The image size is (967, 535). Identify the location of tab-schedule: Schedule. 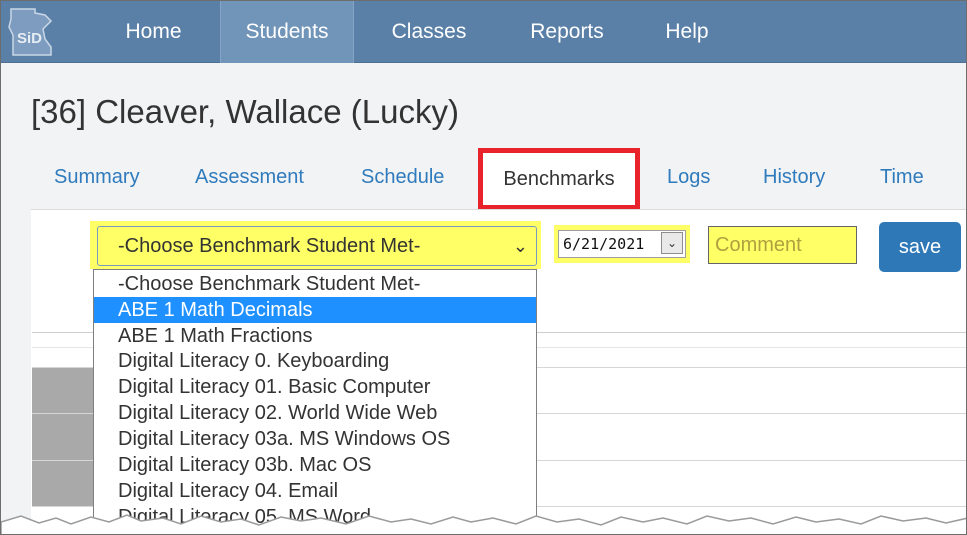
(402, 177).